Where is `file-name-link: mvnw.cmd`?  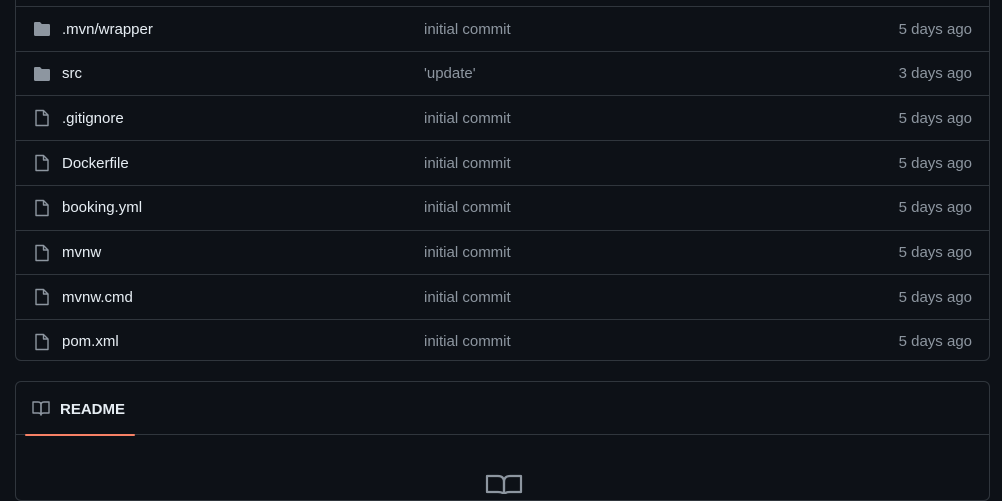
file-name-link: mvnw.cmd is located at coordinates (97, 297).